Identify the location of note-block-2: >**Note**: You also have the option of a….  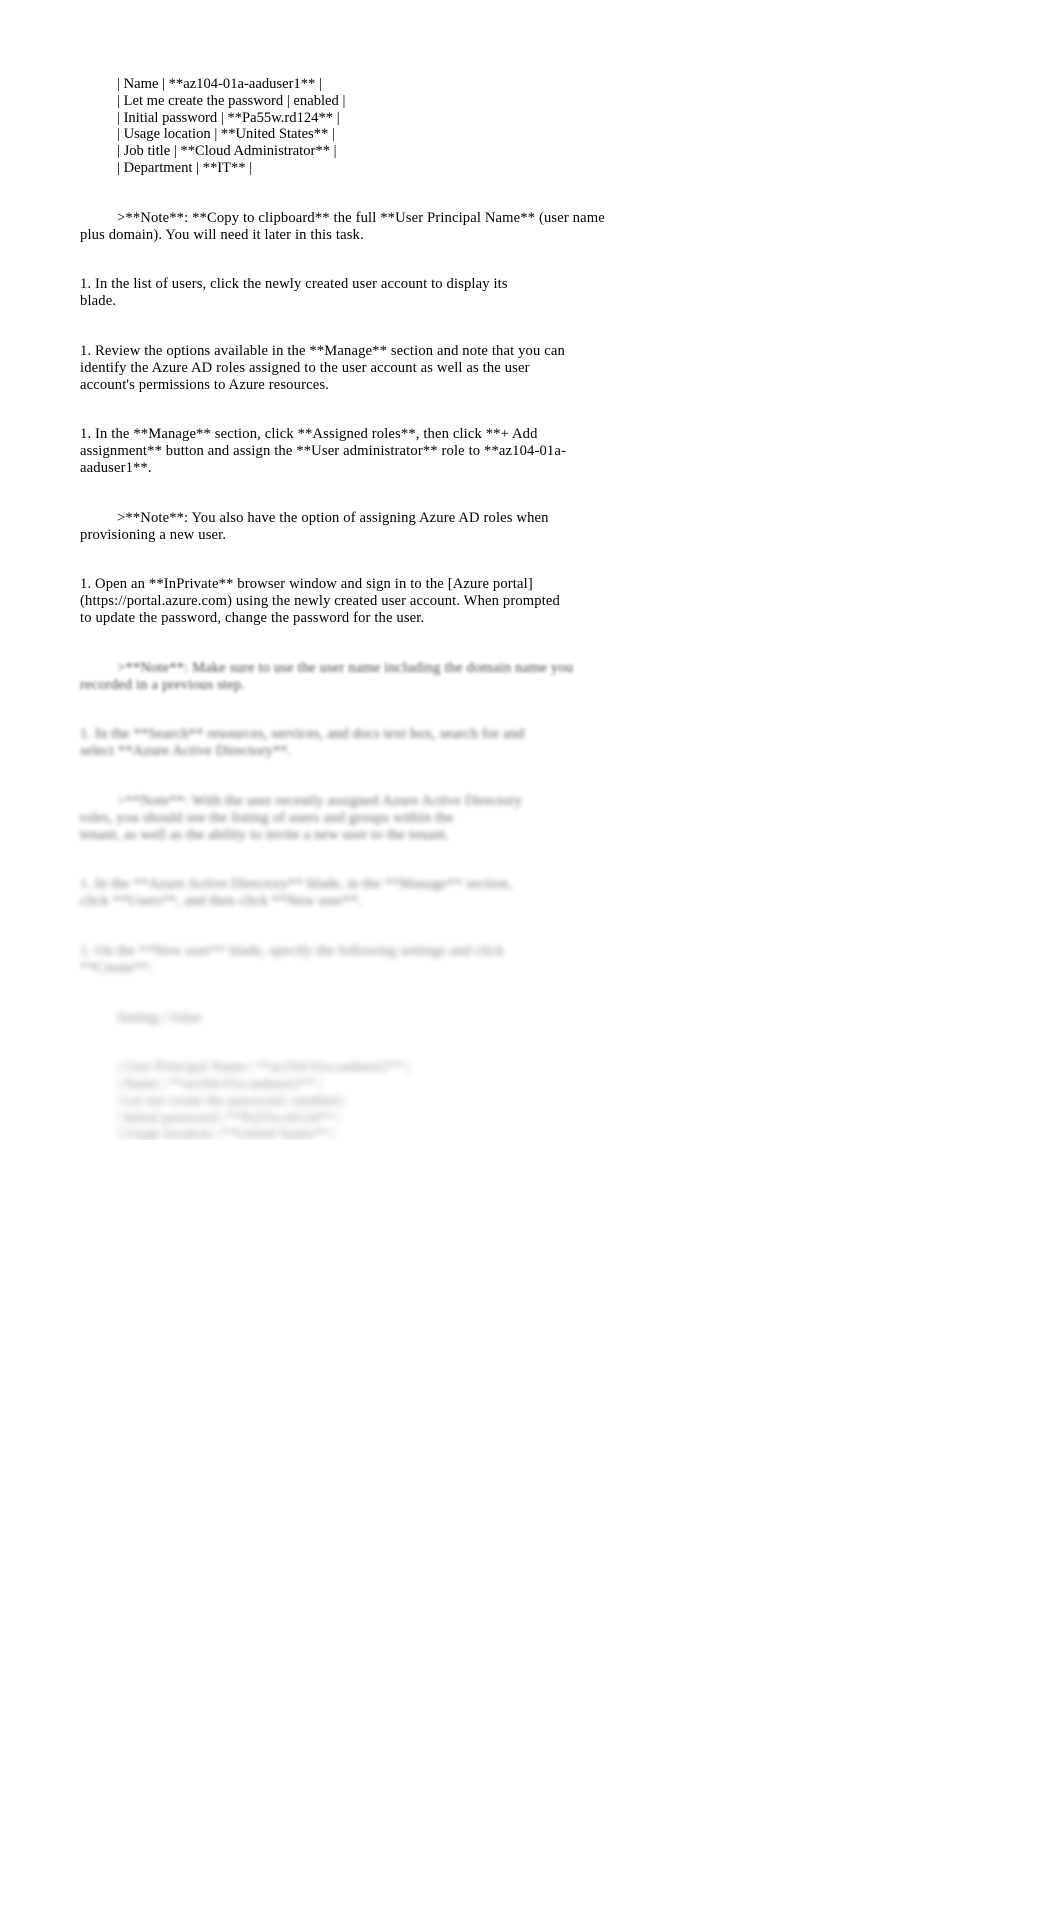
(350, 527).